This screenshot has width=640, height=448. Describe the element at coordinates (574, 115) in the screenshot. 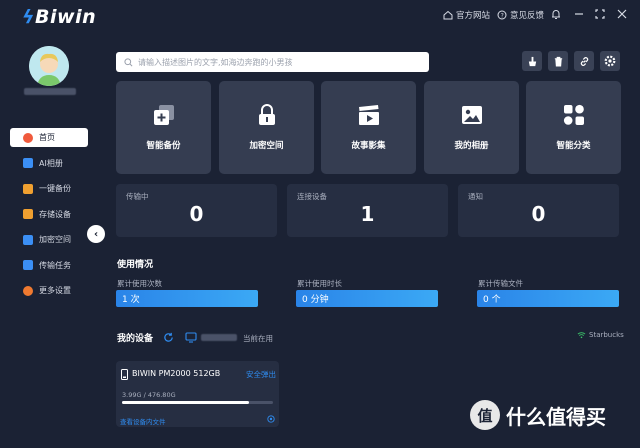

I see `category-icon` at that location.